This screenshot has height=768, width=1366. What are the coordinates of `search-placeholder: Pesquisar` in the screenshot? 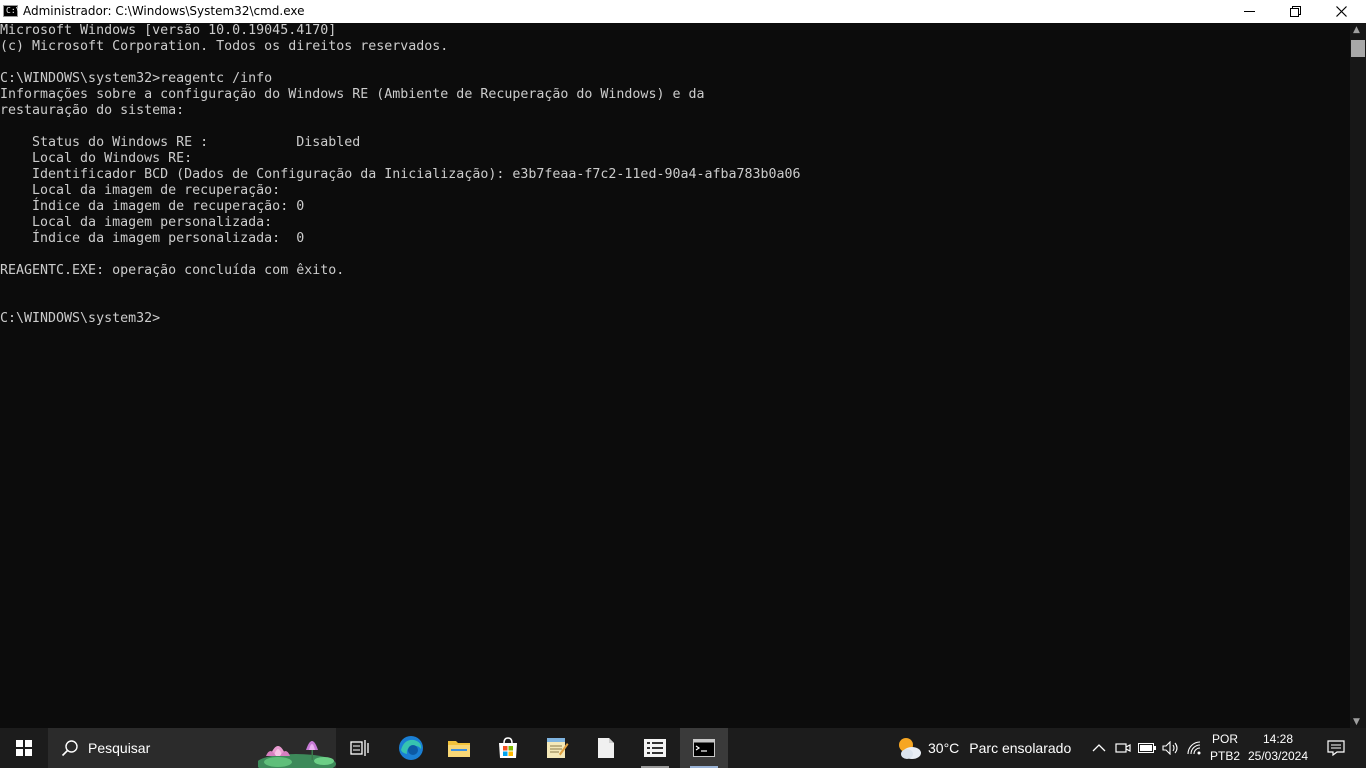 It's located at (119, 748).